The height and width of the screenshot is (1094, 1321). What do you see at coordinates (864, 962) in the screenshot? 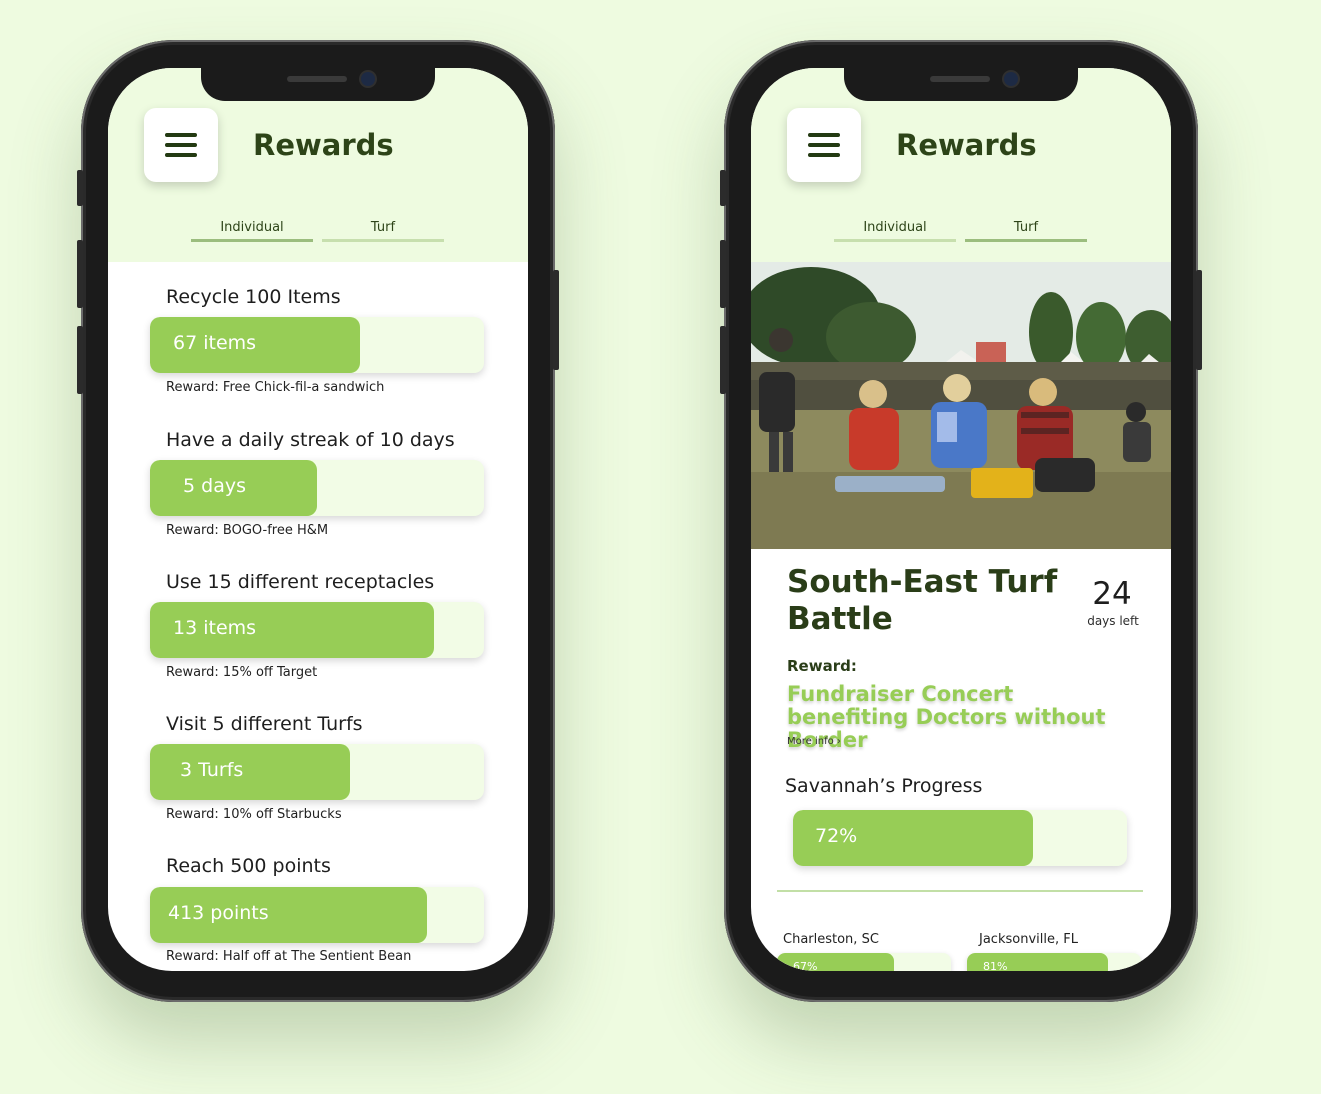
I see `city-progress-bar: 67%` at bounding box center [864, 962].